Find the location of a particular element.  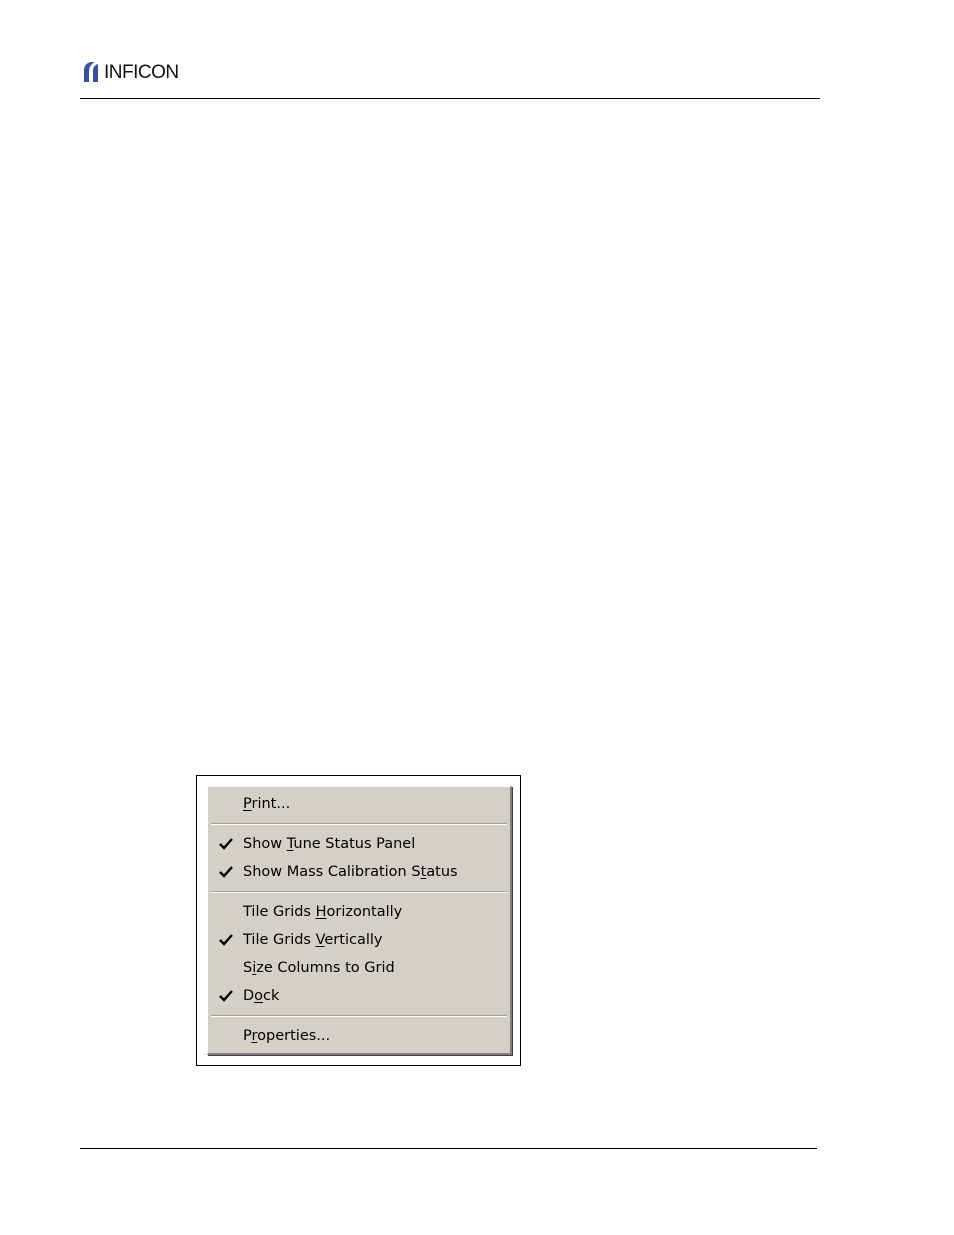

menu-item-size-columns-to-grid: Size Columns to Grid is located at coordinates (359, 968).